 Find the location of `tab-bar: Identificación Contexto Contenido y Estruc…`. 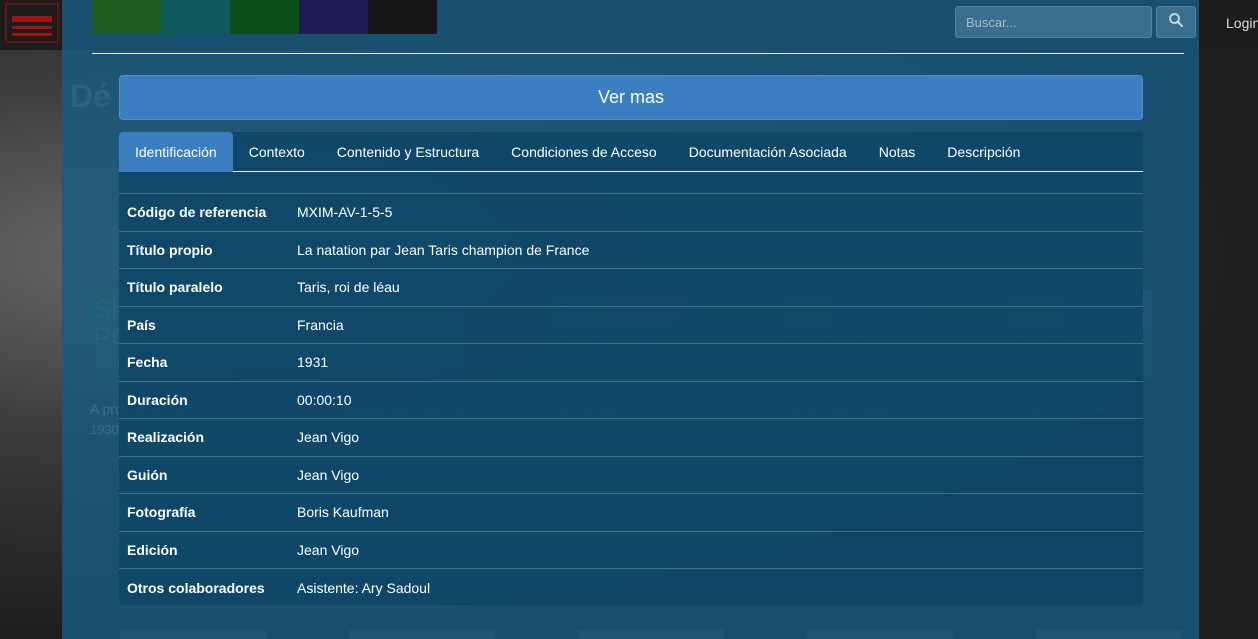

tab-bar: Identificación Contexto Contenido y Estruc… is located at coordinates (631, 152).